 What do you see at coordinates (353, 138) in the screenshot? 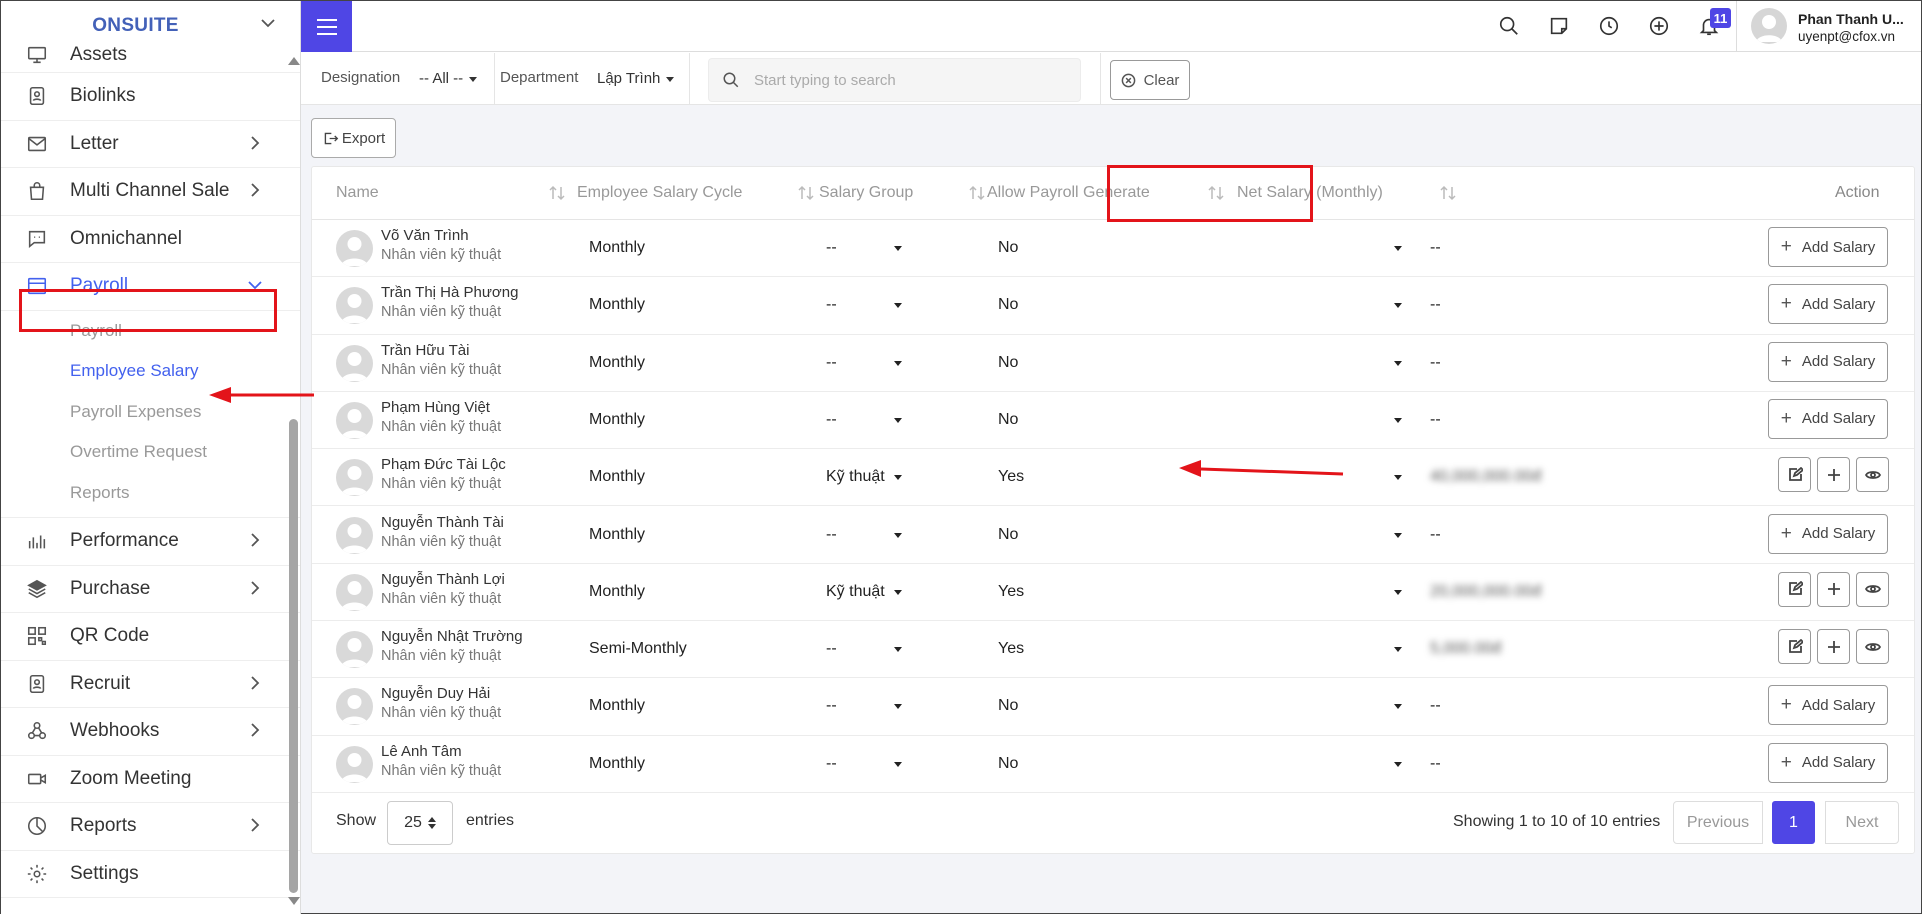
I see `export-button: Export` at bounding box center [353, 138].